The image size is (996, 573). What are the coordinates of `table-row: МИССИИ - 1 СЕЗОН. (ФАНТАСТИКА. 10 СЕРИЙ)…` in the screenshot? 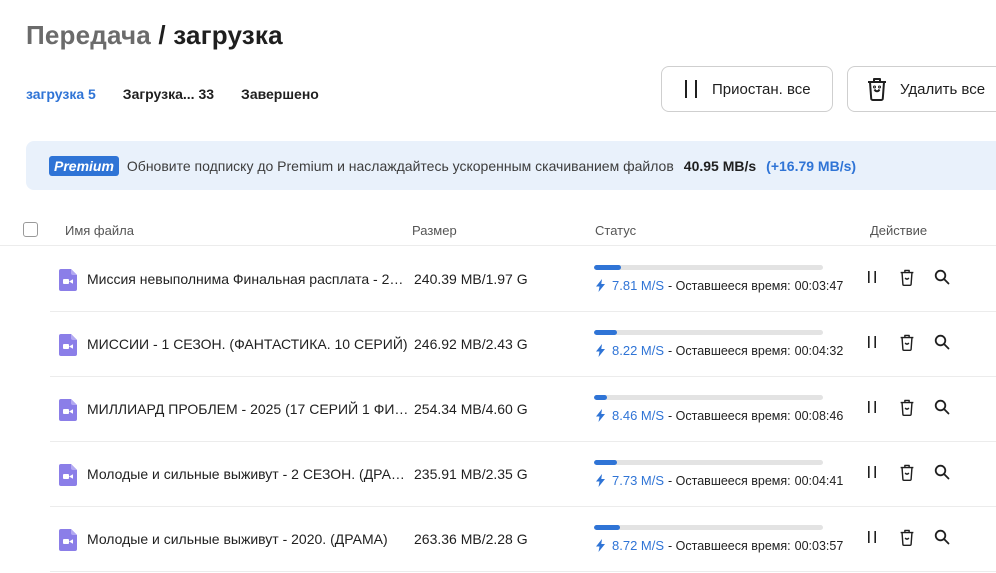 It's located at (523, 344).